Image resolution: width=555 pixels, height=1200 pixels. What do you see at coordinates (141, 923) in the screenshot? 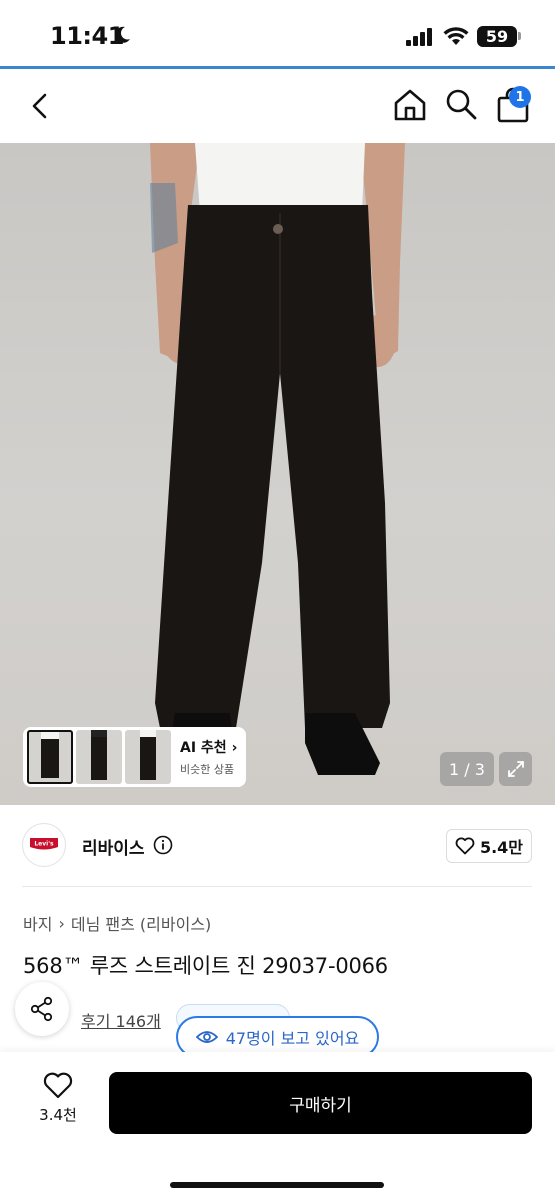
I see `breadcrumb-subcategory: 데님 팬츠 (리바이스)` at bounding box center [141, 923].